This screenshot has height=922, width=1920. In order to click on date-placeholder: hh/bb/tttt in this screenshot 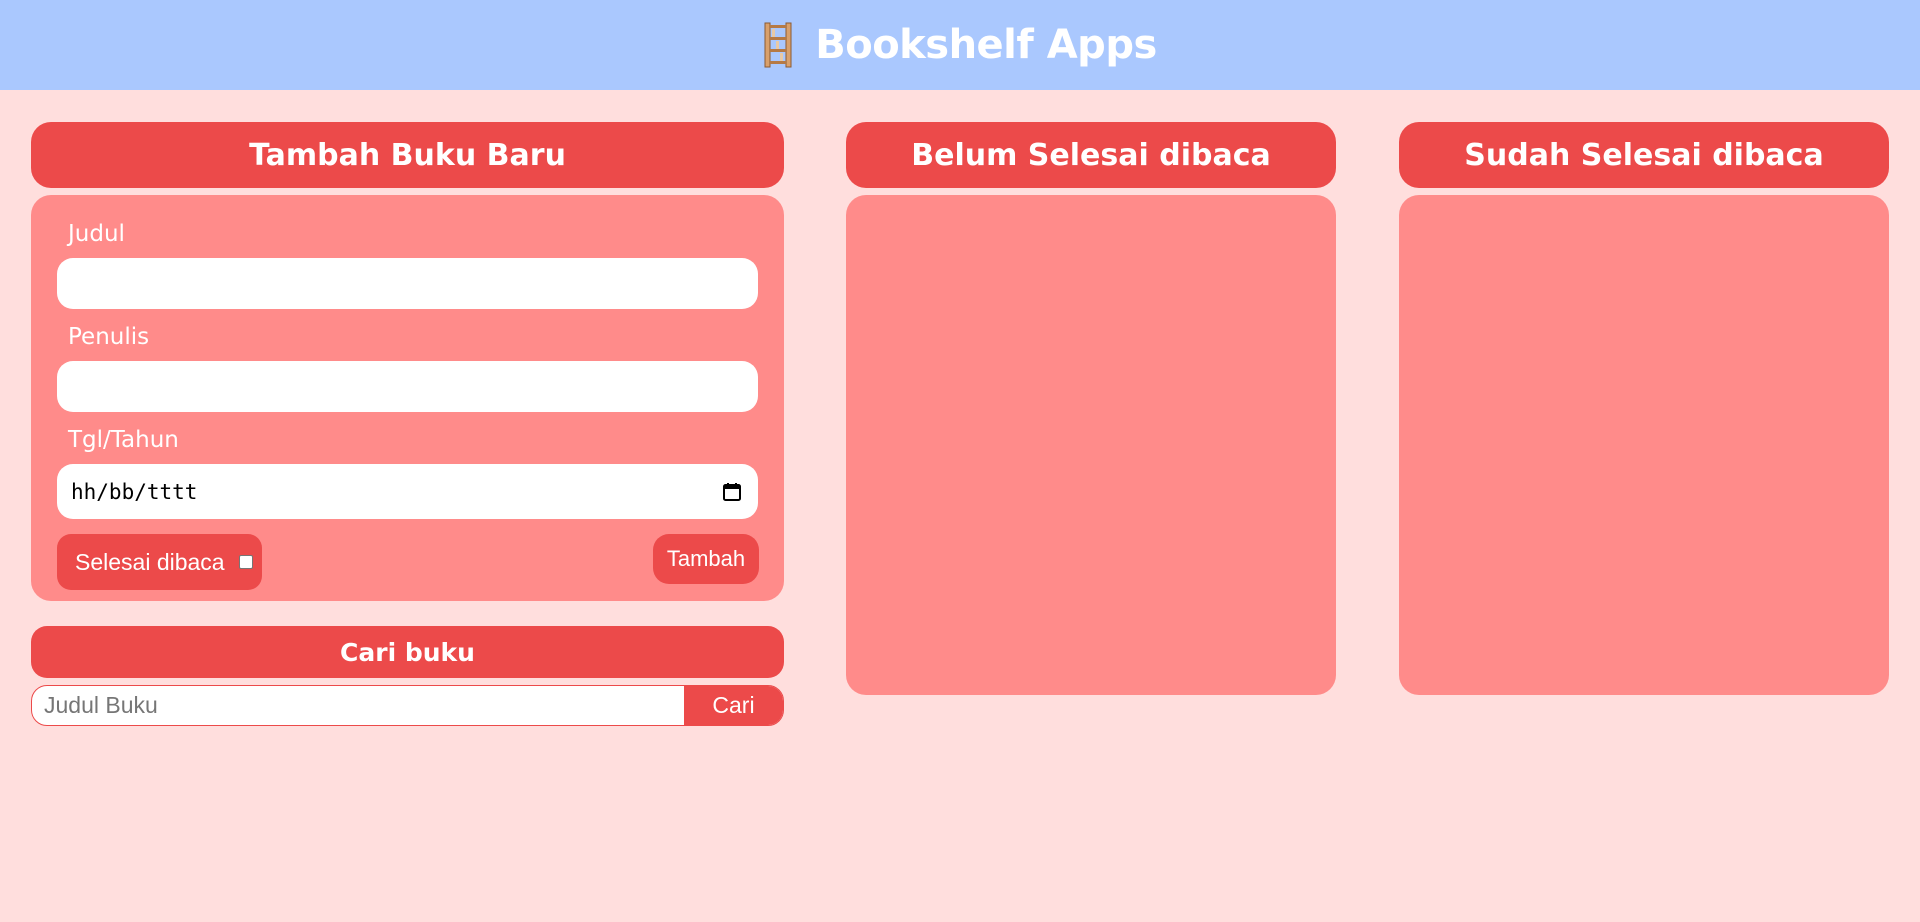, I will do `click(134, 491)`.